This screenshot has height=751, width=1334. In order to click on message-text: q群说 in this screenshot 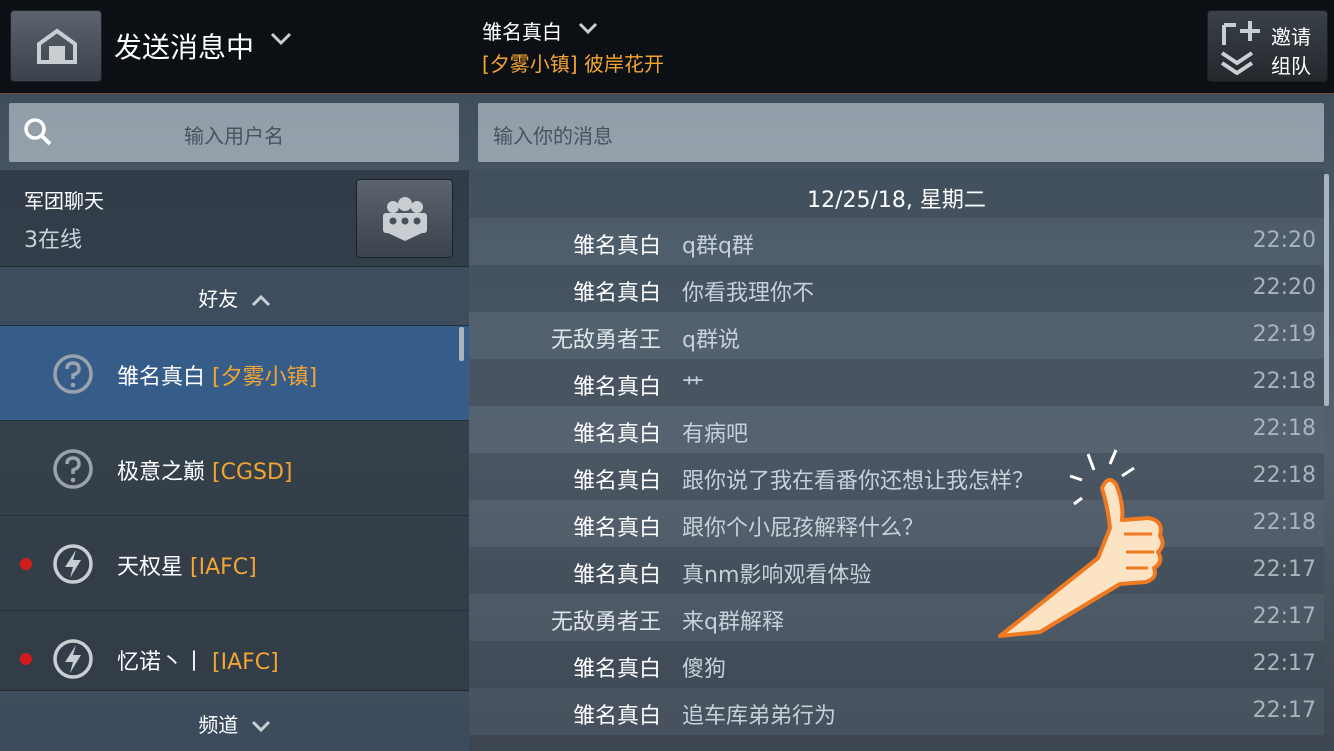, I will do `click(711, 340)`.